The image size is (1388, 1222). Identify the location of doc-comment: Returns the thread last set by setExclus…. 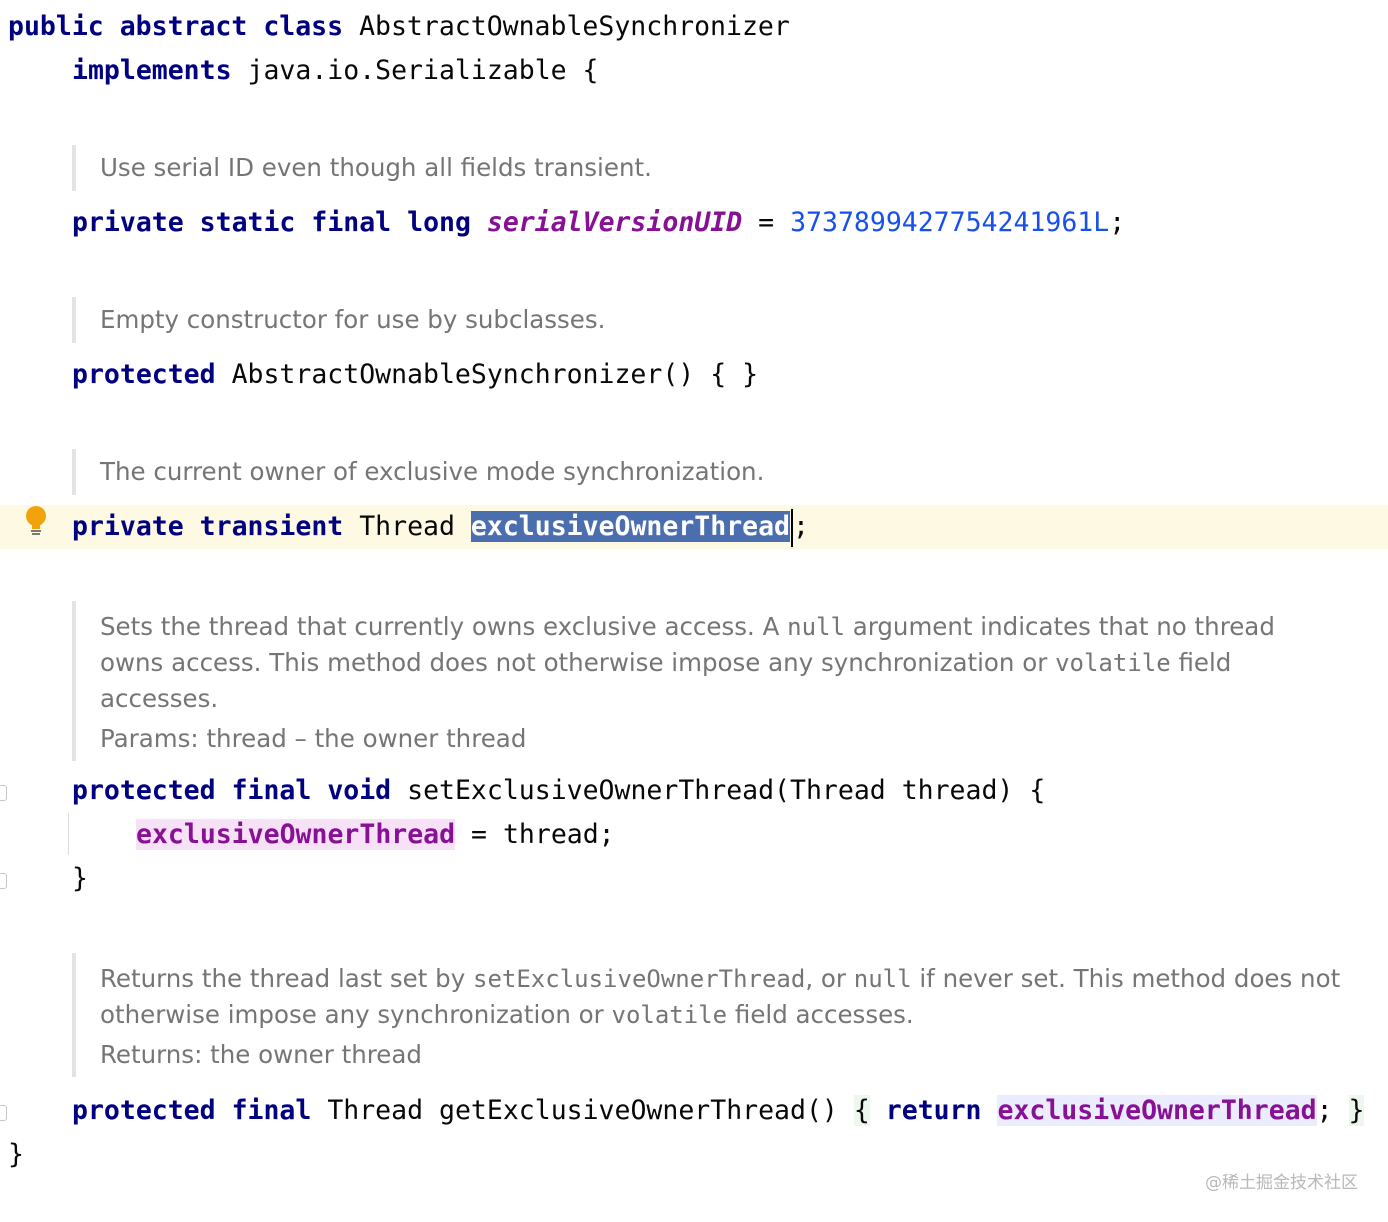
(716, 1015).